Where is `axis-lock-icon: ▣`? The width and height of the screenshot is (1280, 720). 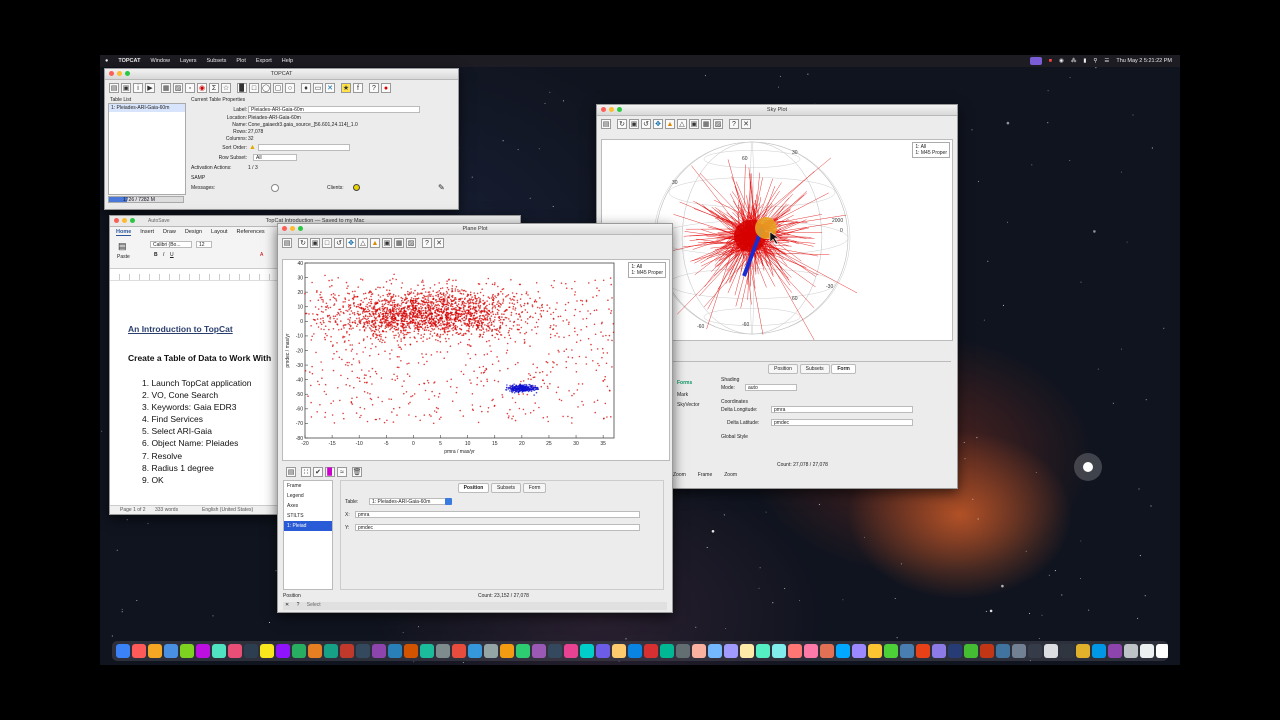 axis-lock-icon: ▣ is located at coordinates (315, 243).